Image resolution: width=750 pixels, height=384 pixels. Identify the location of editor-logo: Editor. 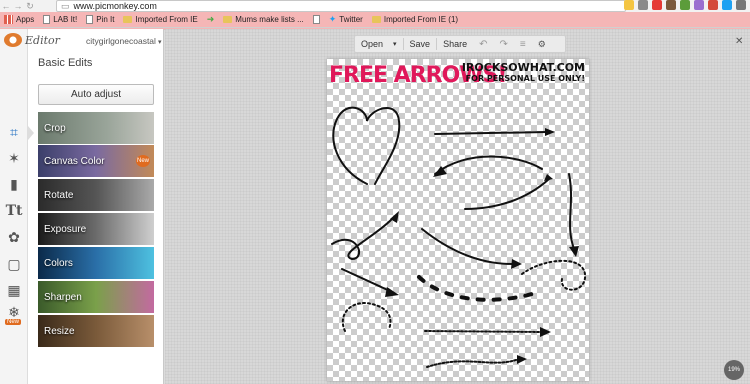
(32, 40).